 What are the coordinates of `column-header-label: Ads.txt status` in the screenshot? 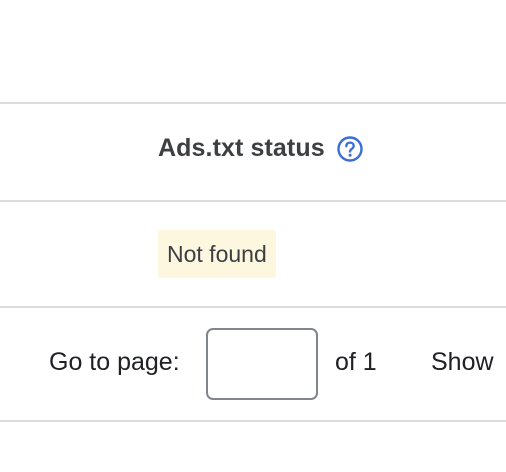 It's located at (241, 148).